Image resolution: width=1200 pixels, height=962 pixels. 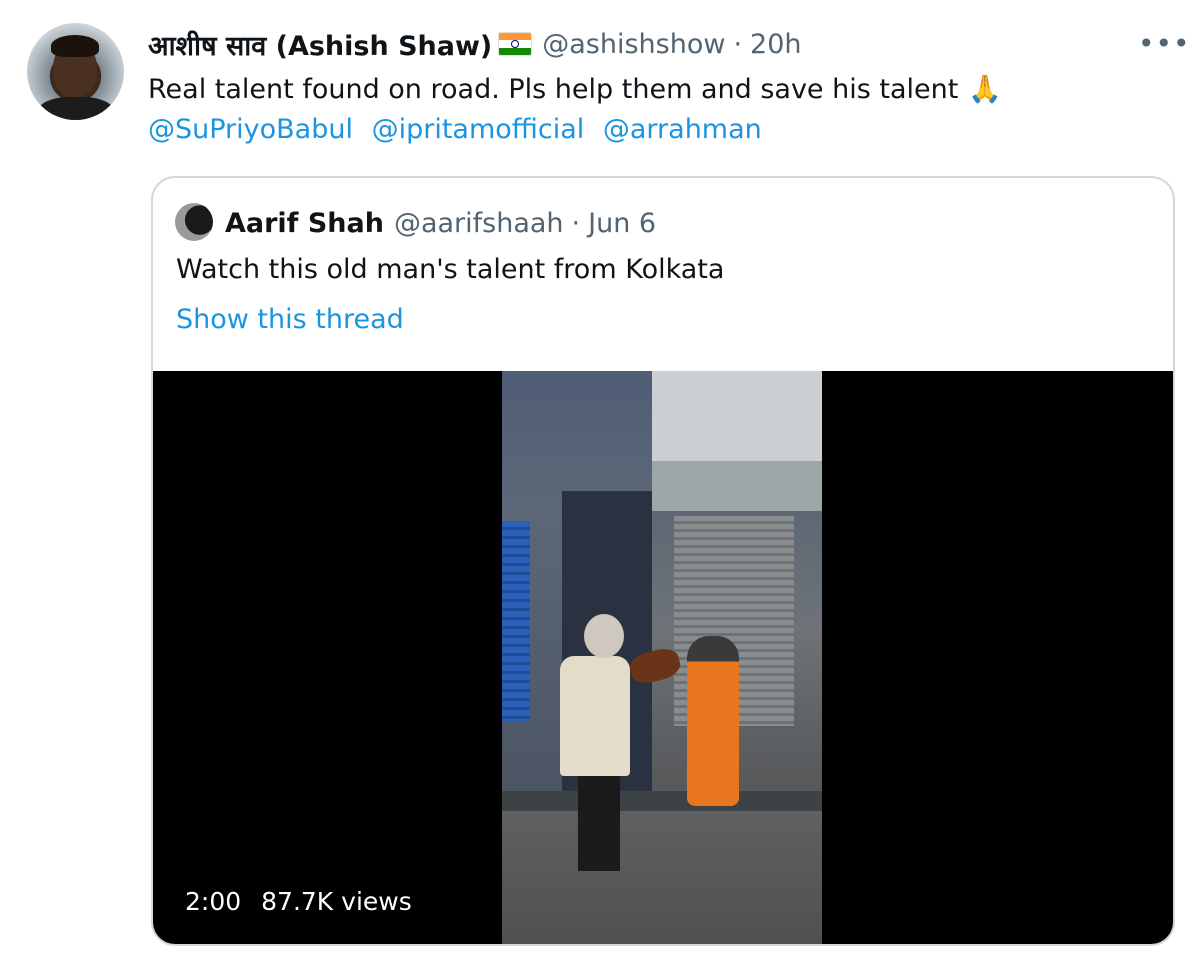 I want to click on quoted-tweet-header: Aarif Shah @aarifshaah · Jun 6, so click(x=440, y=223).